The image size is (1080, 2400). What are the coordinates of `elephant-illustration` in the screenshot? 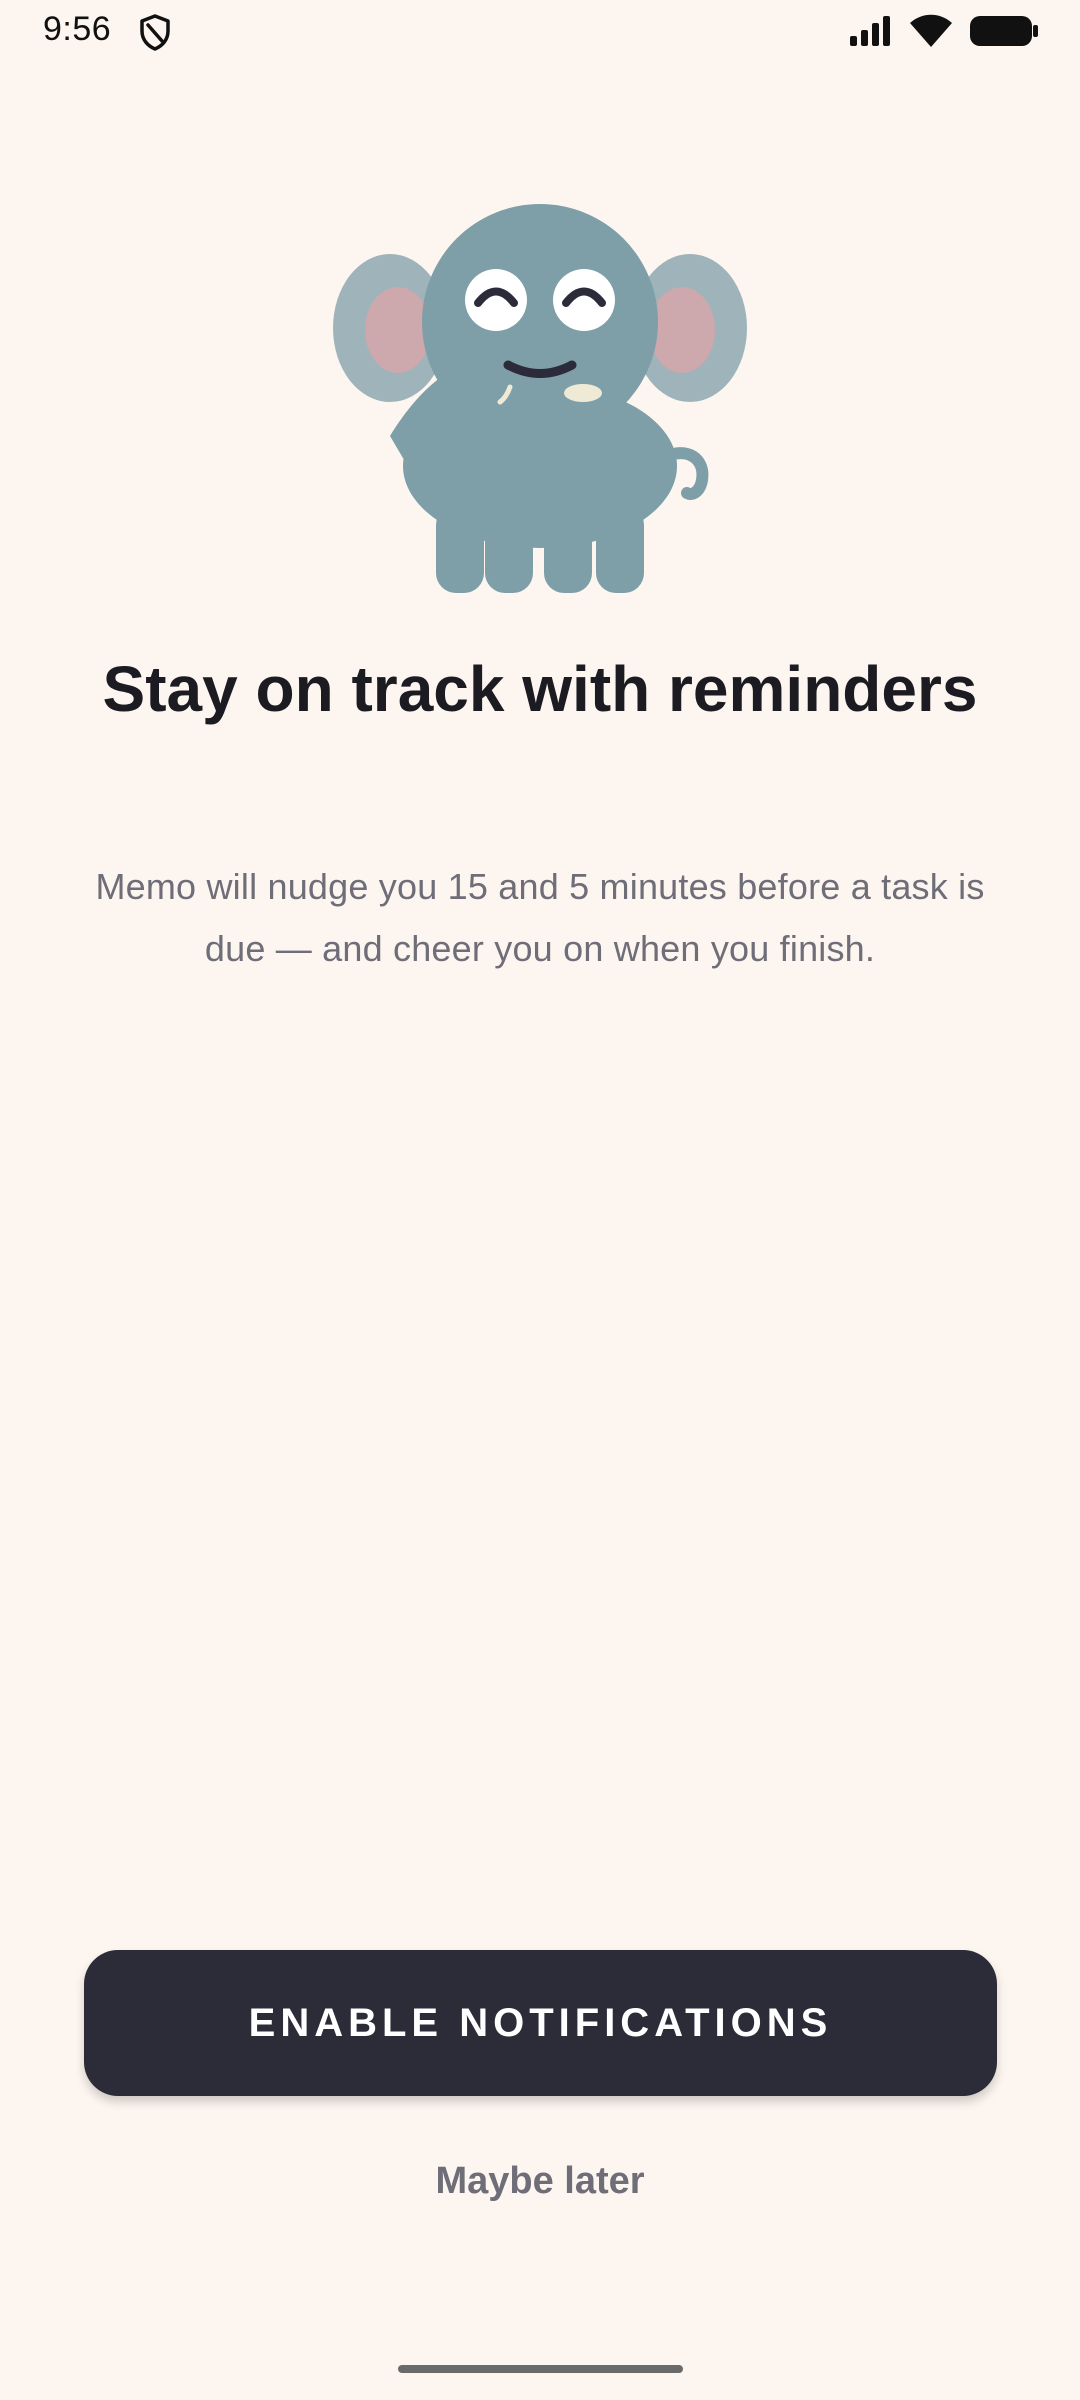 It's located at (540, 400).